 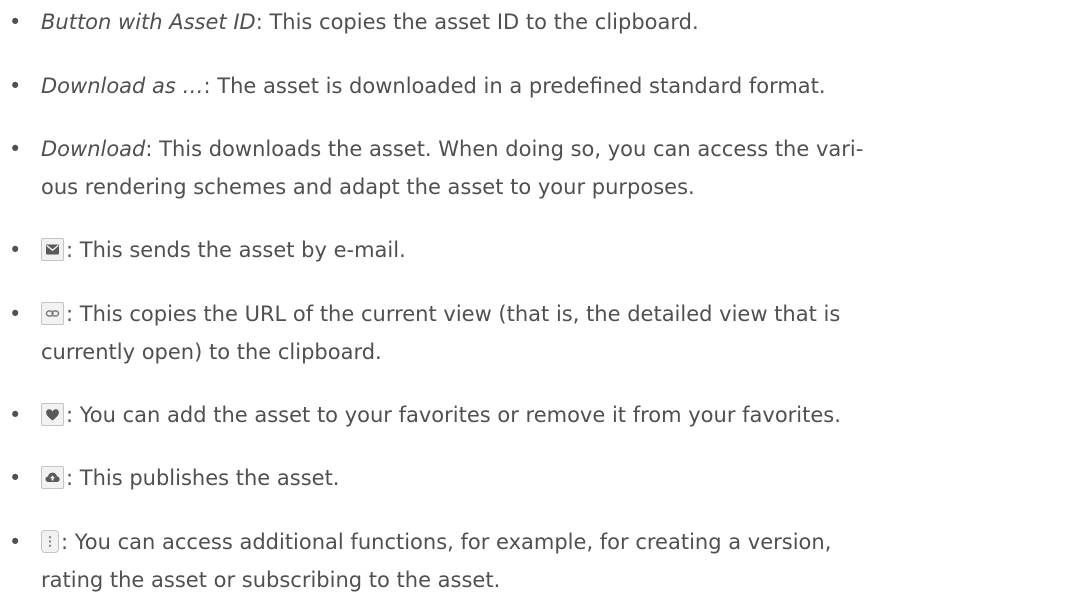 What do you see at coordinates (52, 249) in the screenshot?
I see `email-icon` at bounding box center [52, 249].